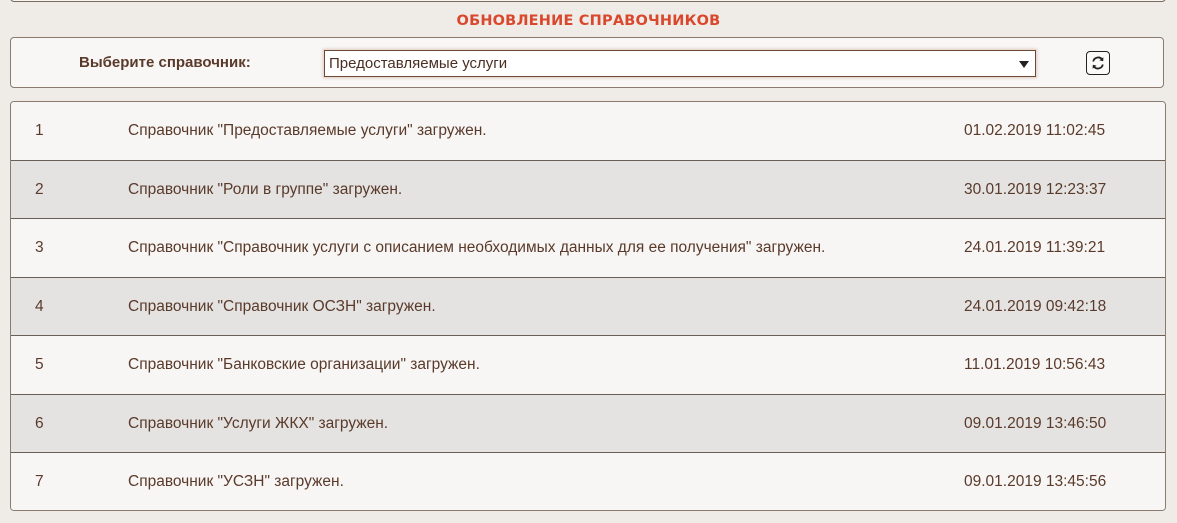  What do you see at coordinates (39, 364) in the screenshot?
I see `row-number: 5` at bounding box center [39, 364].